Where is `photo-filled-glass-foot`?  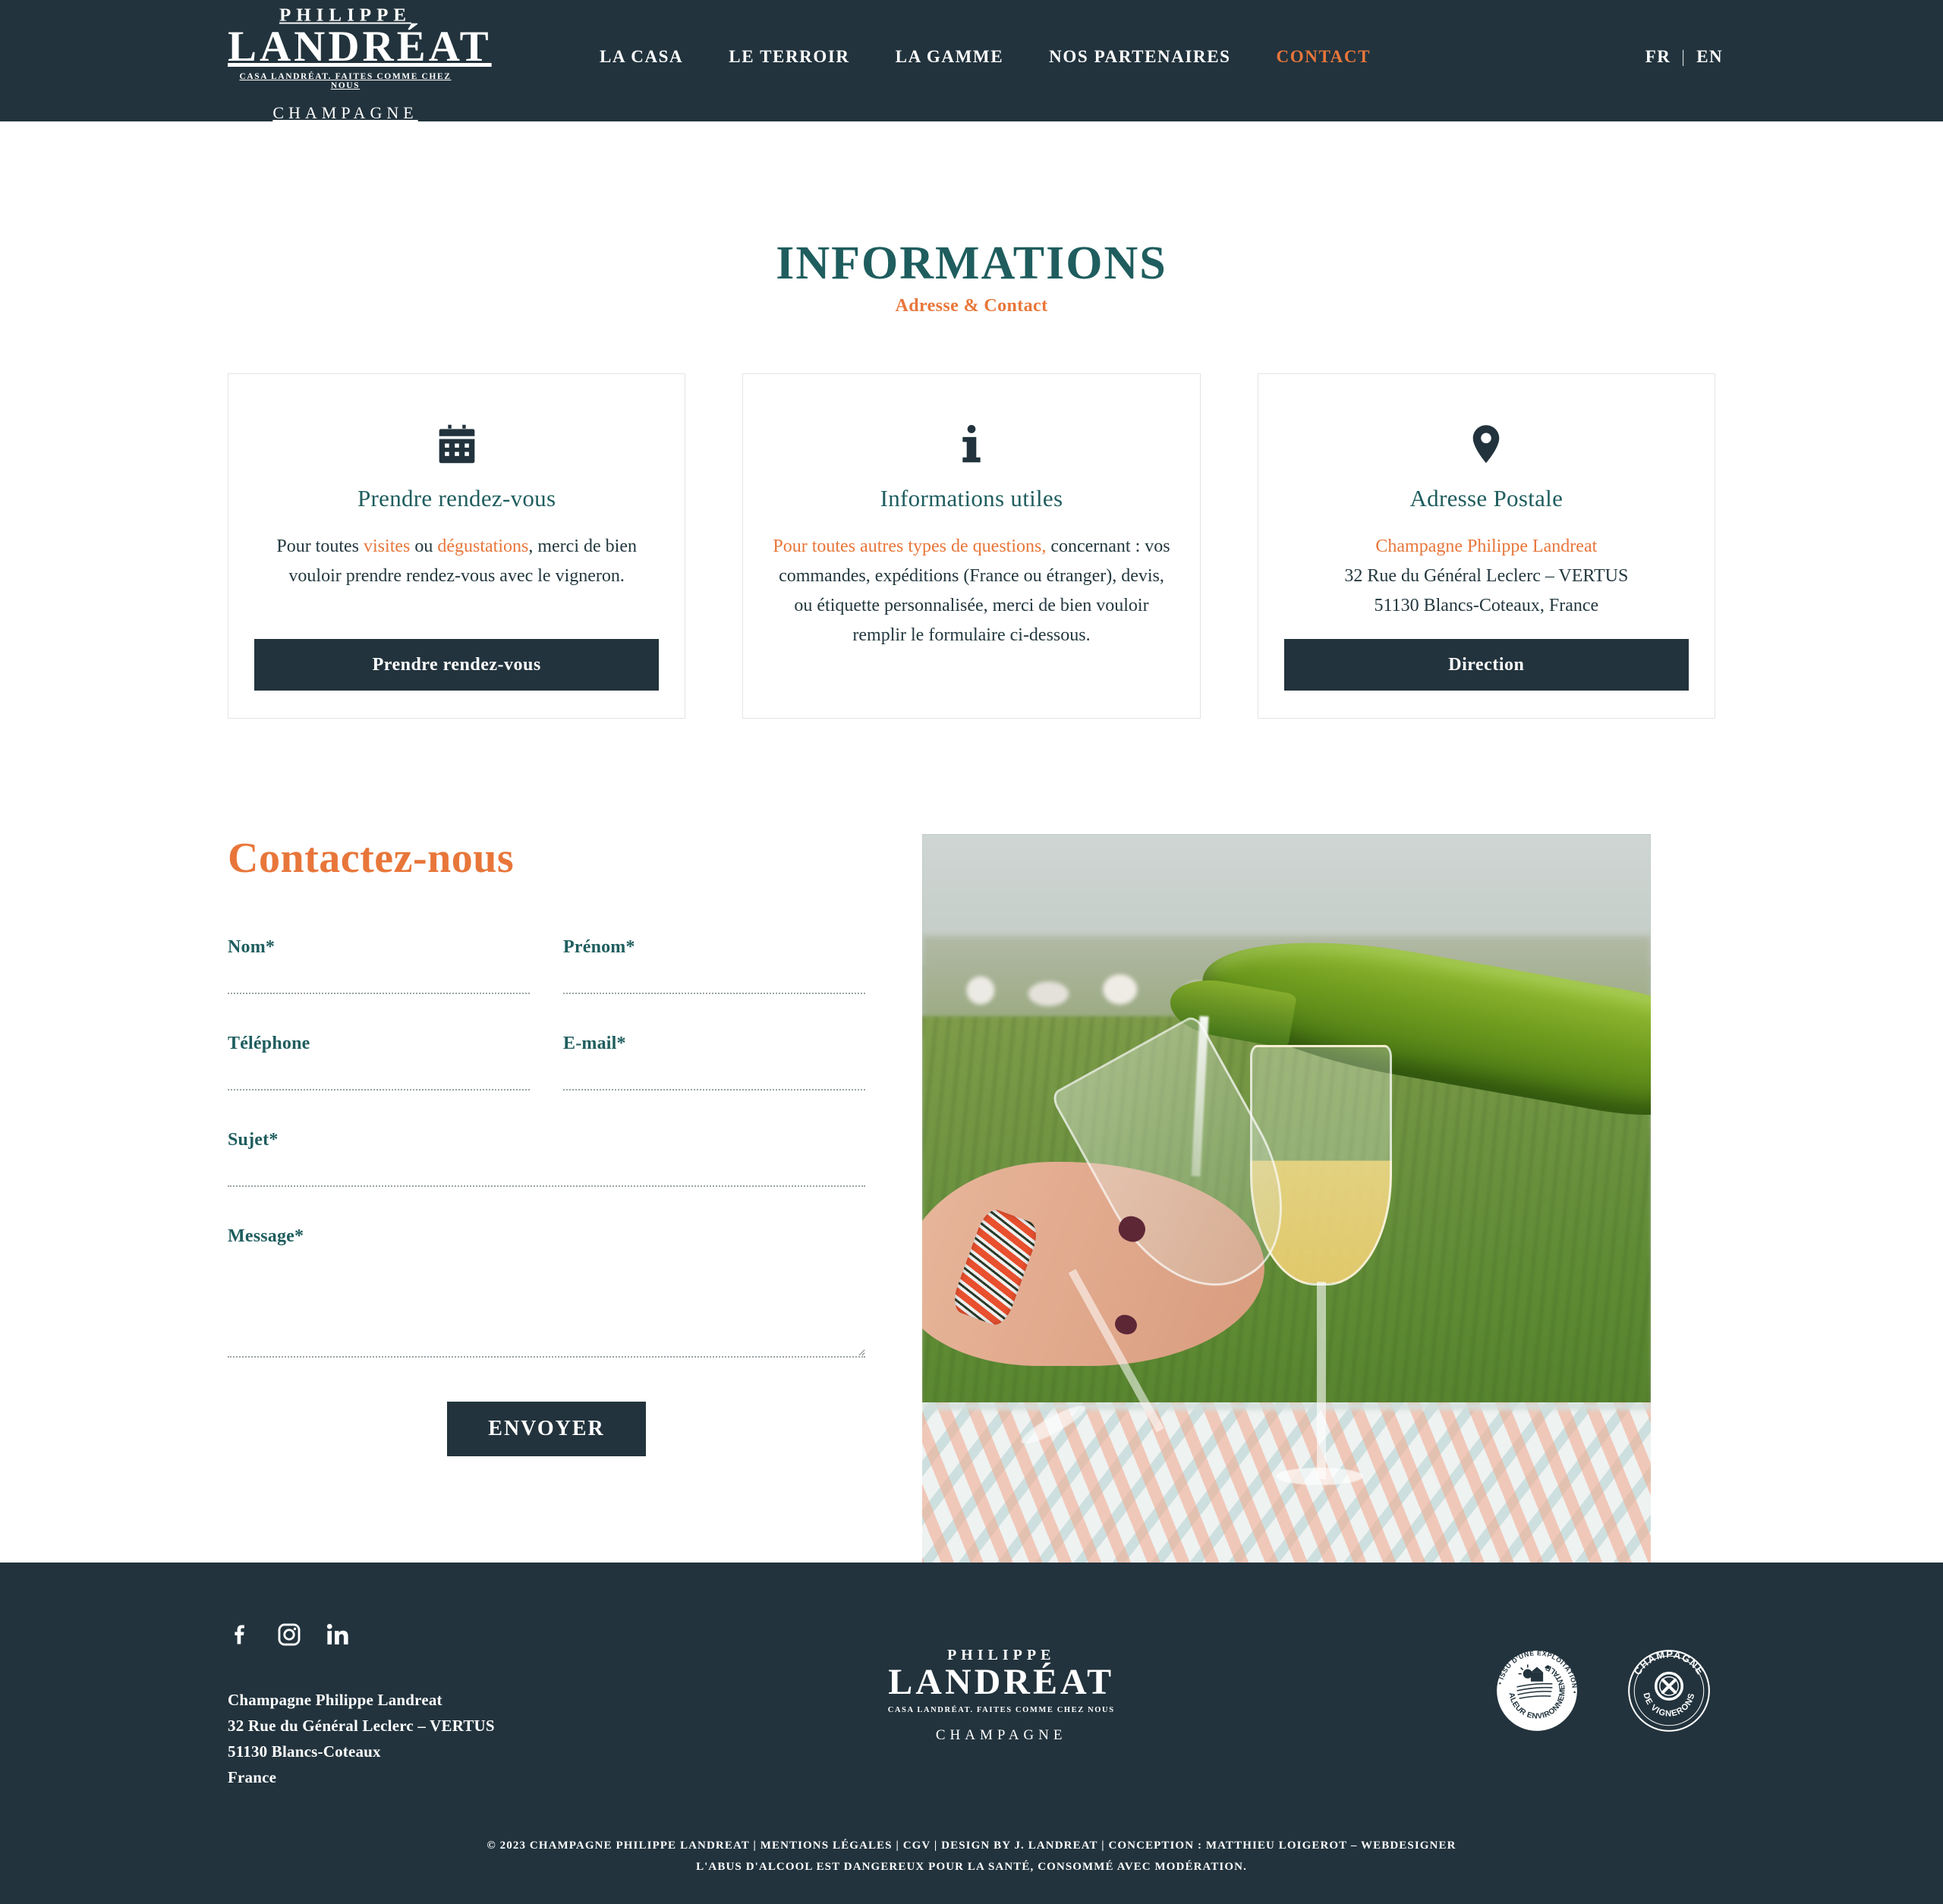 photo-filled-glass-foot is located at coordinates (1319, 1477).